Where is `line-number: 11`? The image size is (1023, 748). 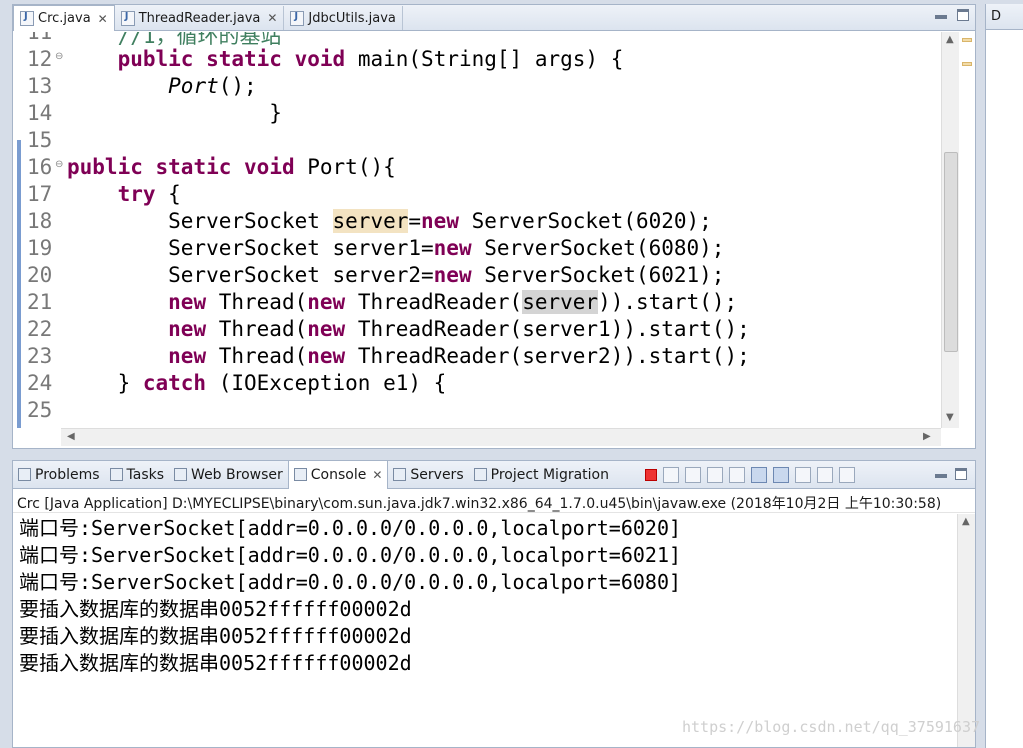
line-number: 11 is located at coordinates (40, 38).